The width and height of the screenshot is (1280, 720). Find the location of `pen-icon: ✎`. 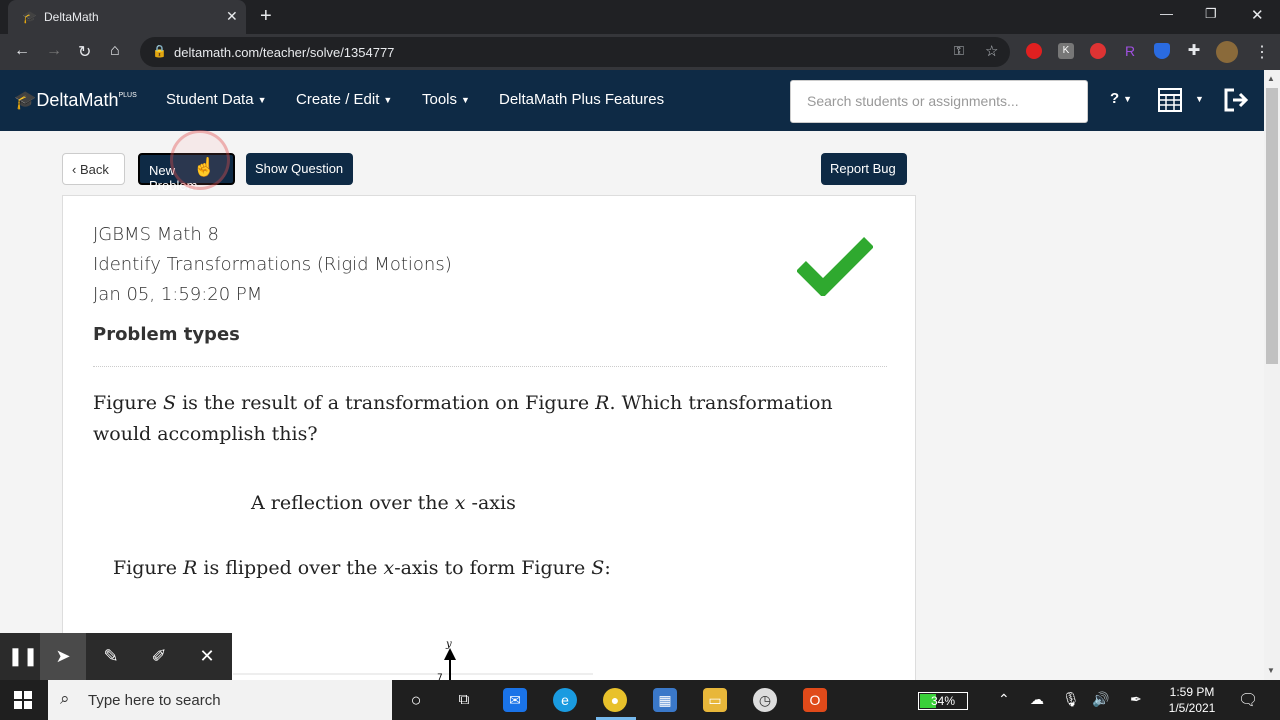

pen-icon: ✎ is located at coordinates (111, 656).